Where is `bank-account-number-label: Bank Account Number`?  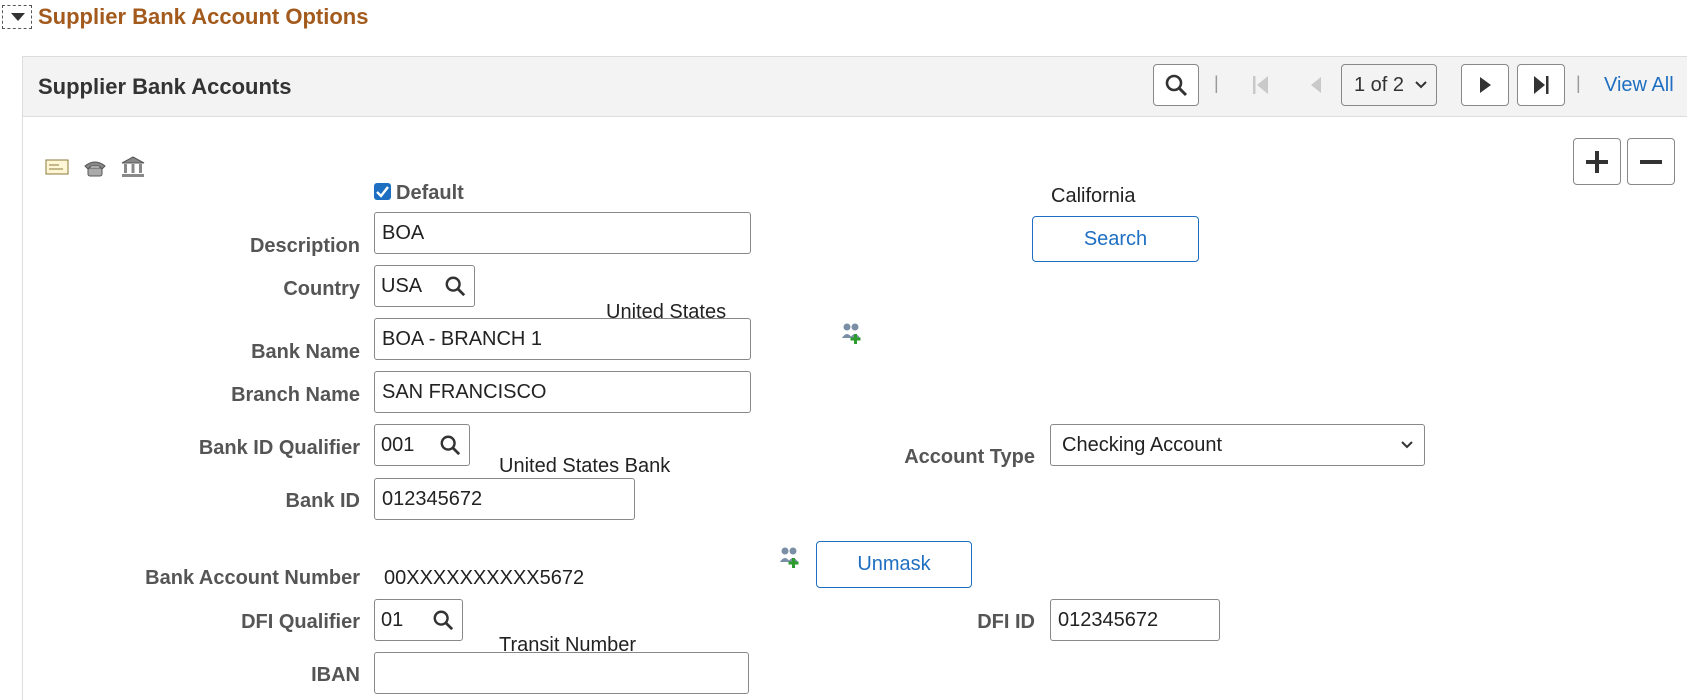
bank-account-number-label: Bank Account Number is located at coordinates (252, 578).